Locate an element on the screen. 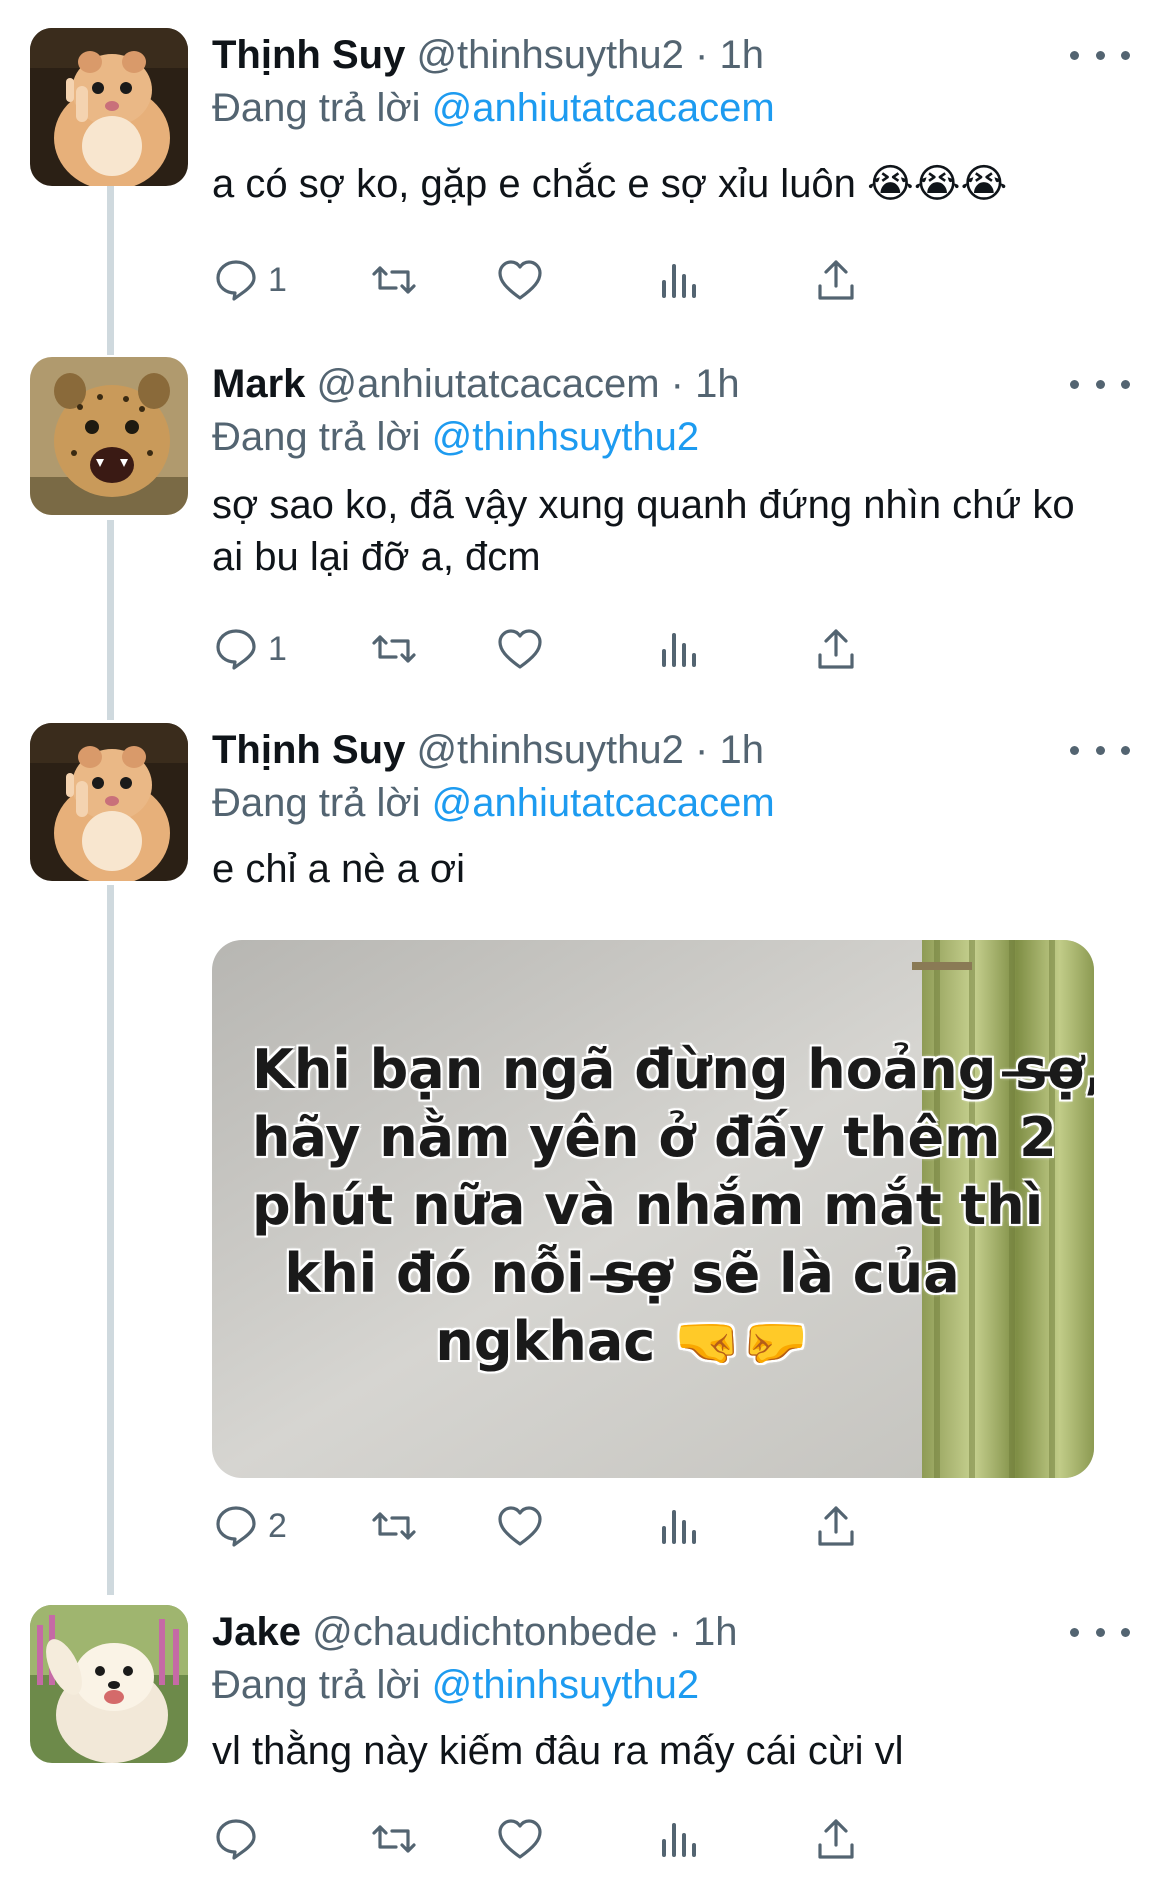 Image resolution: width=1170 pixels, height=1878 pixels. reply-button is located at coordinates (236, 1839).